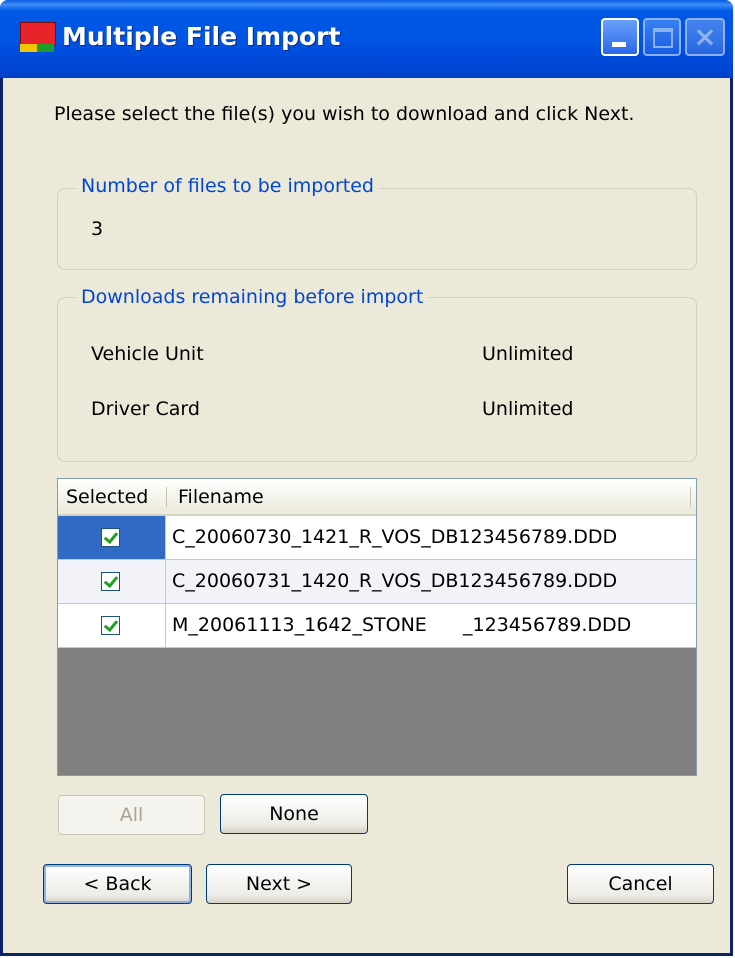 Image resolution: width=735 pixels, height=958 pixels. Describe the element at coordinates (431, 582) in the screenshot. I see `filename-cell: C_20060731_1420_R_VOS_DB123456789.DDD` at that location.